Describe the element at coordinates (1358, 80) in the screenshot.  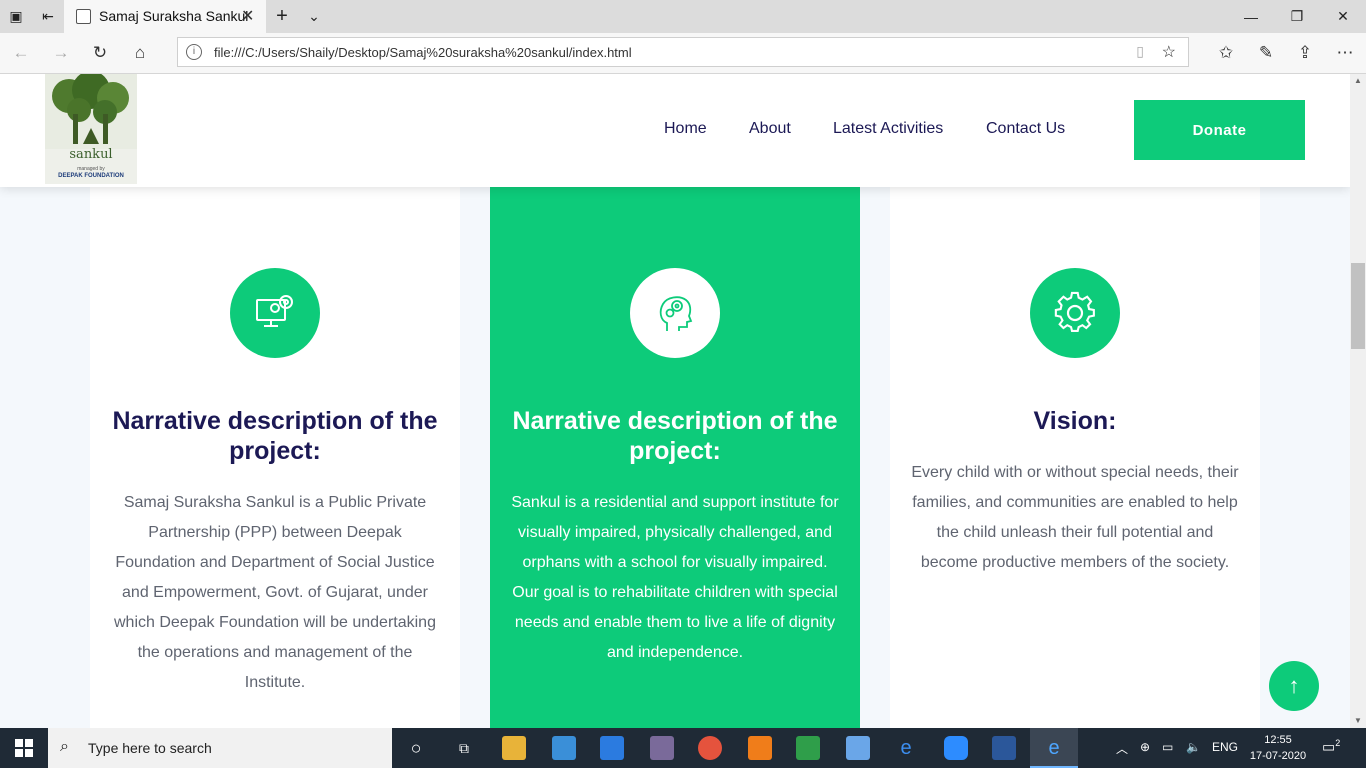
I see `scroll-up-icon: ▲` at that location.